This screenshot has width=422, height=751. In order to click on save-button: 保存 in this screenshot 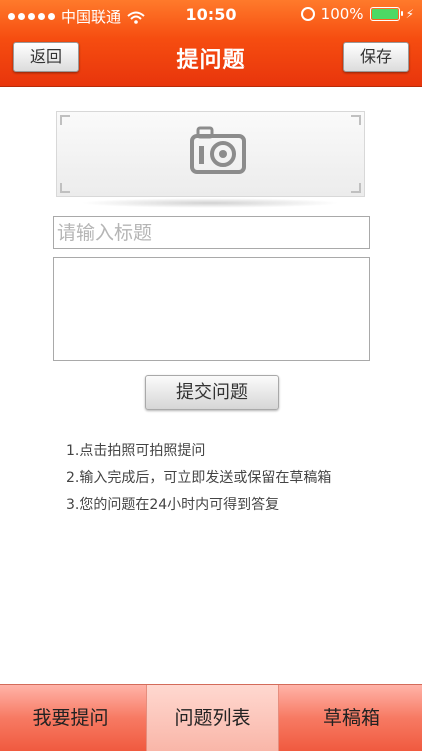, I will do `click(376, 57)`.